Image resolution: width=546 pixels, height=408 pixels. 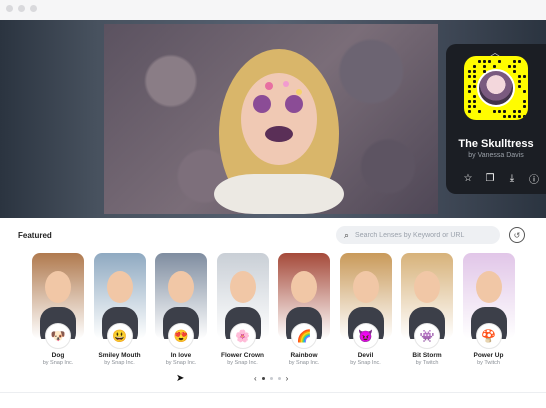 I want to click on lens-card: 🍄 Power Up by Twitch, so click(x=488, y=312).